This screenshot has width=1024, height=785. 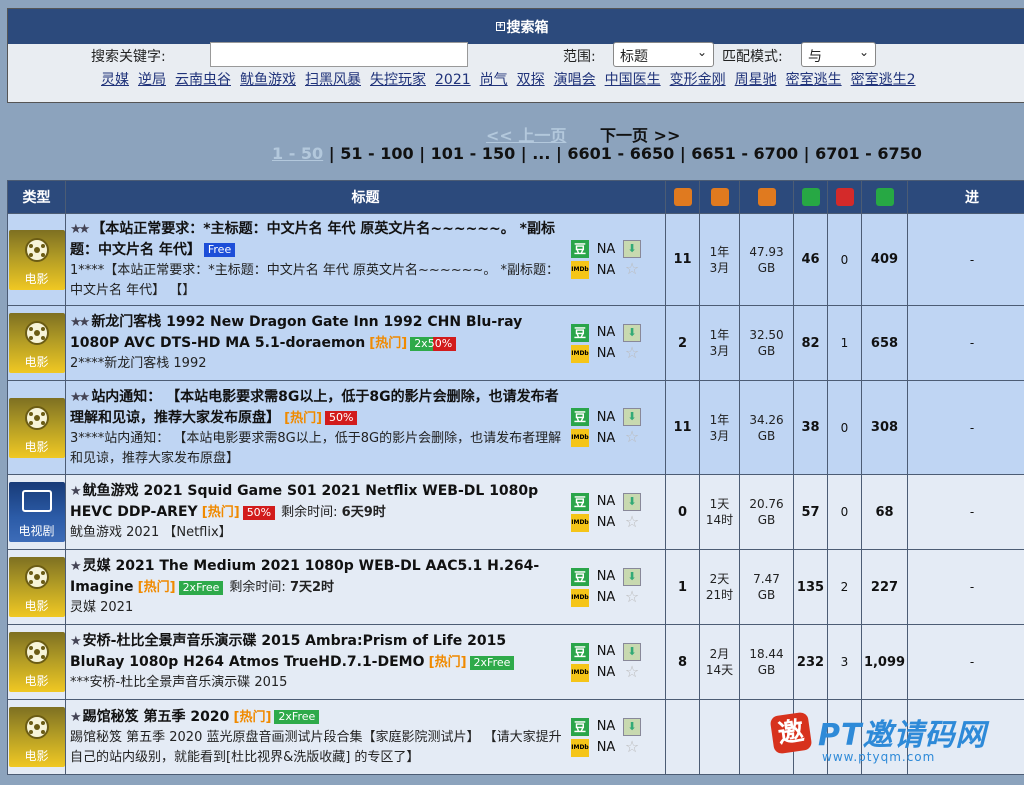 I want to click on header-size, so click(x=766, y=197).